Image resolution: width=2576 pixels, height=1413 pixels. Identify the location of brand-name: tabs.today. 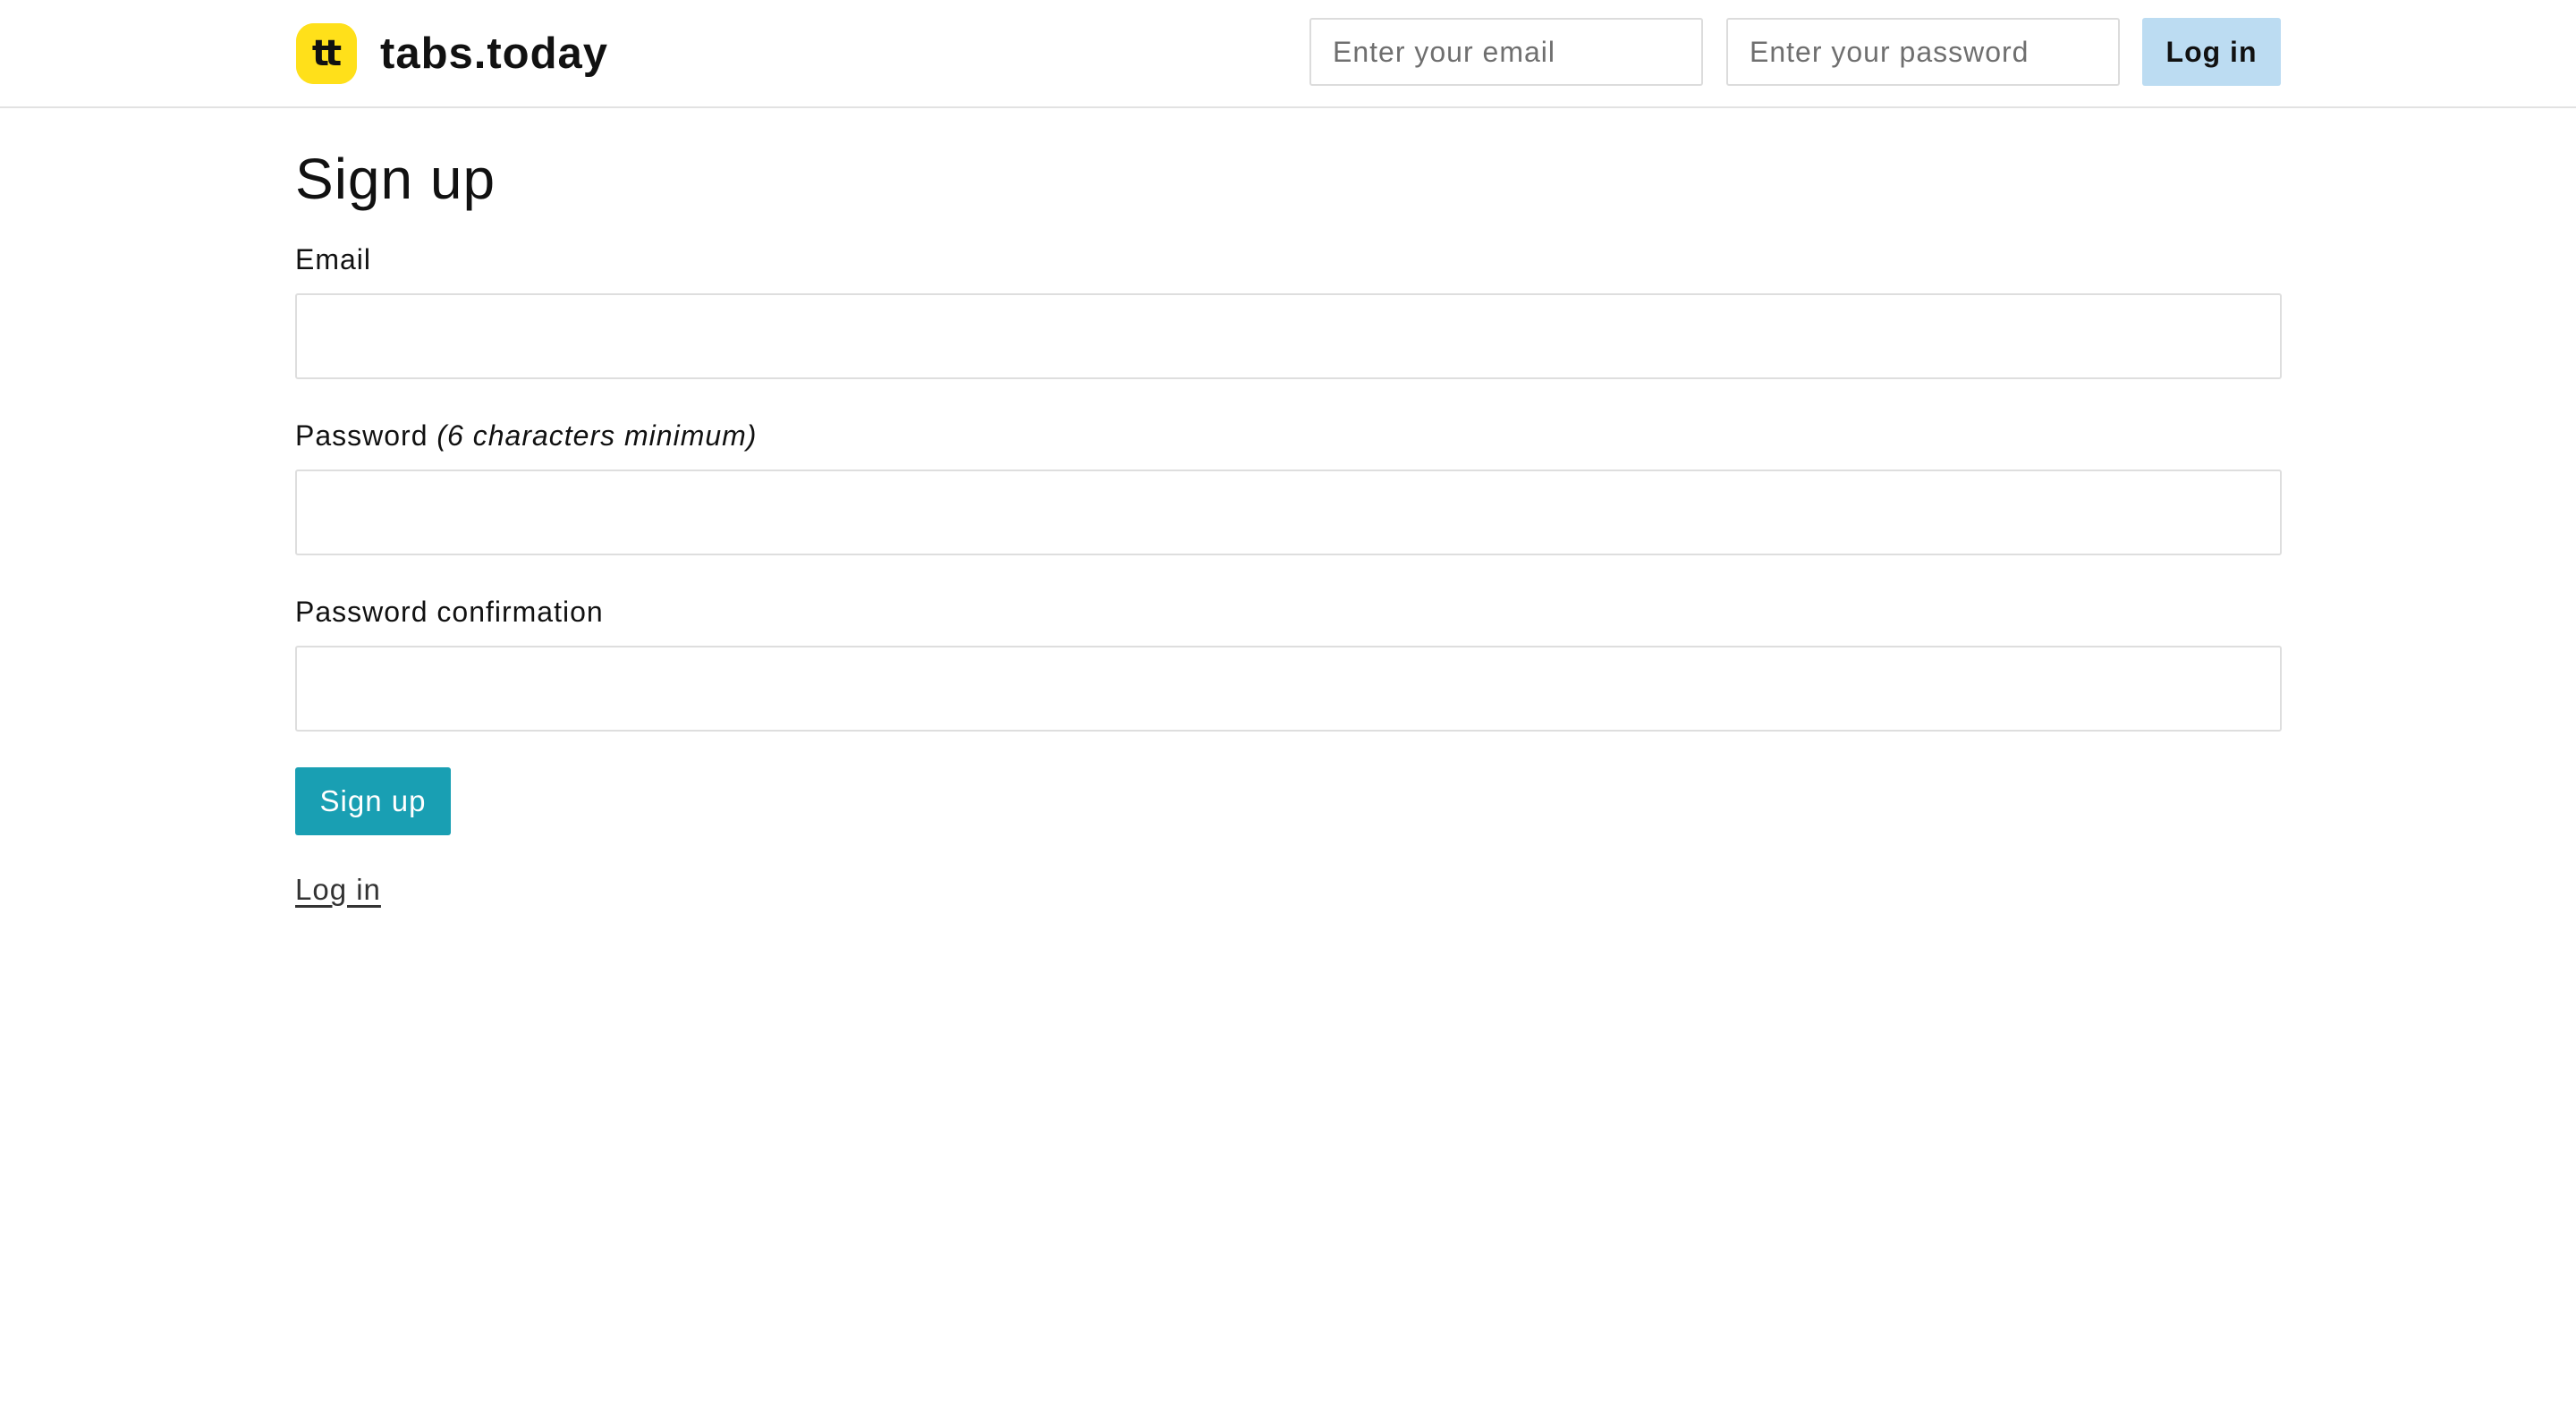
(494, 54).